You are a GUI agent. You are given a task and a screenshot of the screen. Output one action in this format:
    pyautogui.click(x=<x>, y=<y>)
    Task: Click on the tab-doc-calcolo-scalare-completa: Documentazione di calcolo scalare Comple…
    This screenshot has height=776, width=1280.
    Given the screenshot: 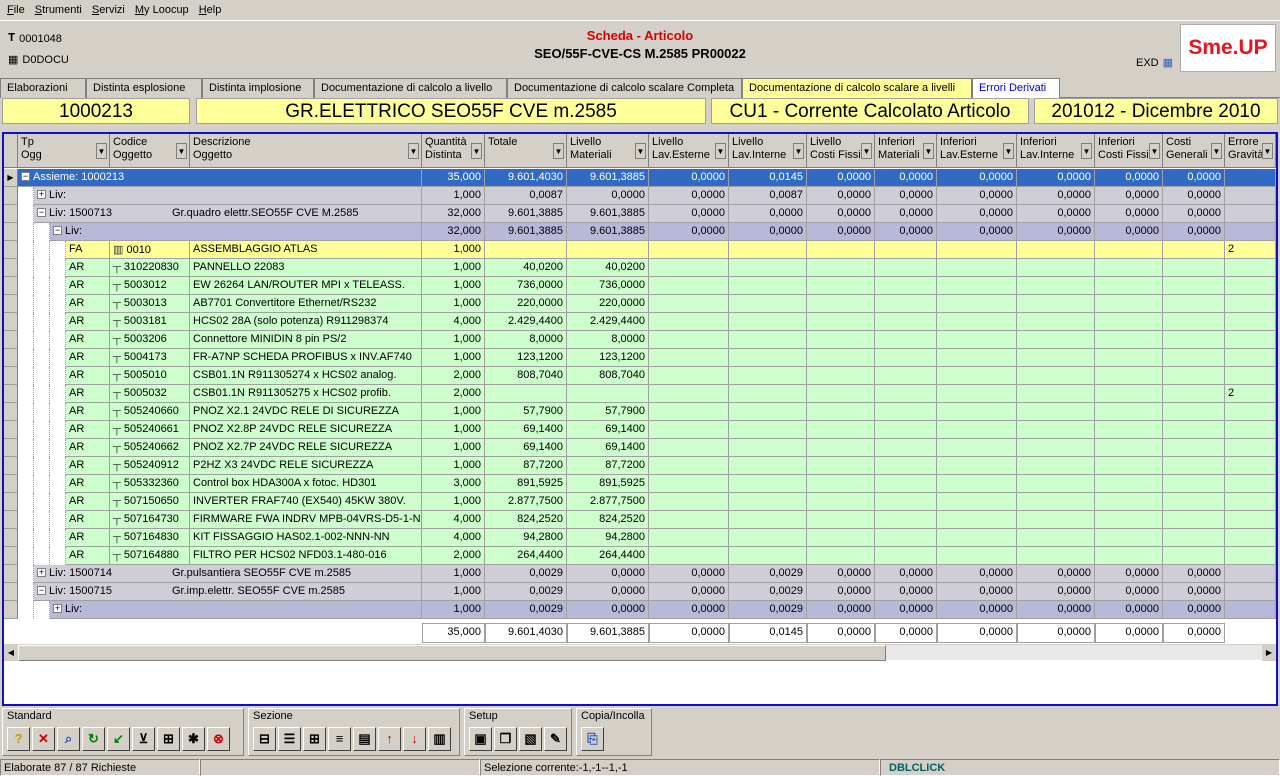 What is the action you would take?
    pyautogui.click(x=624, y=88)
    